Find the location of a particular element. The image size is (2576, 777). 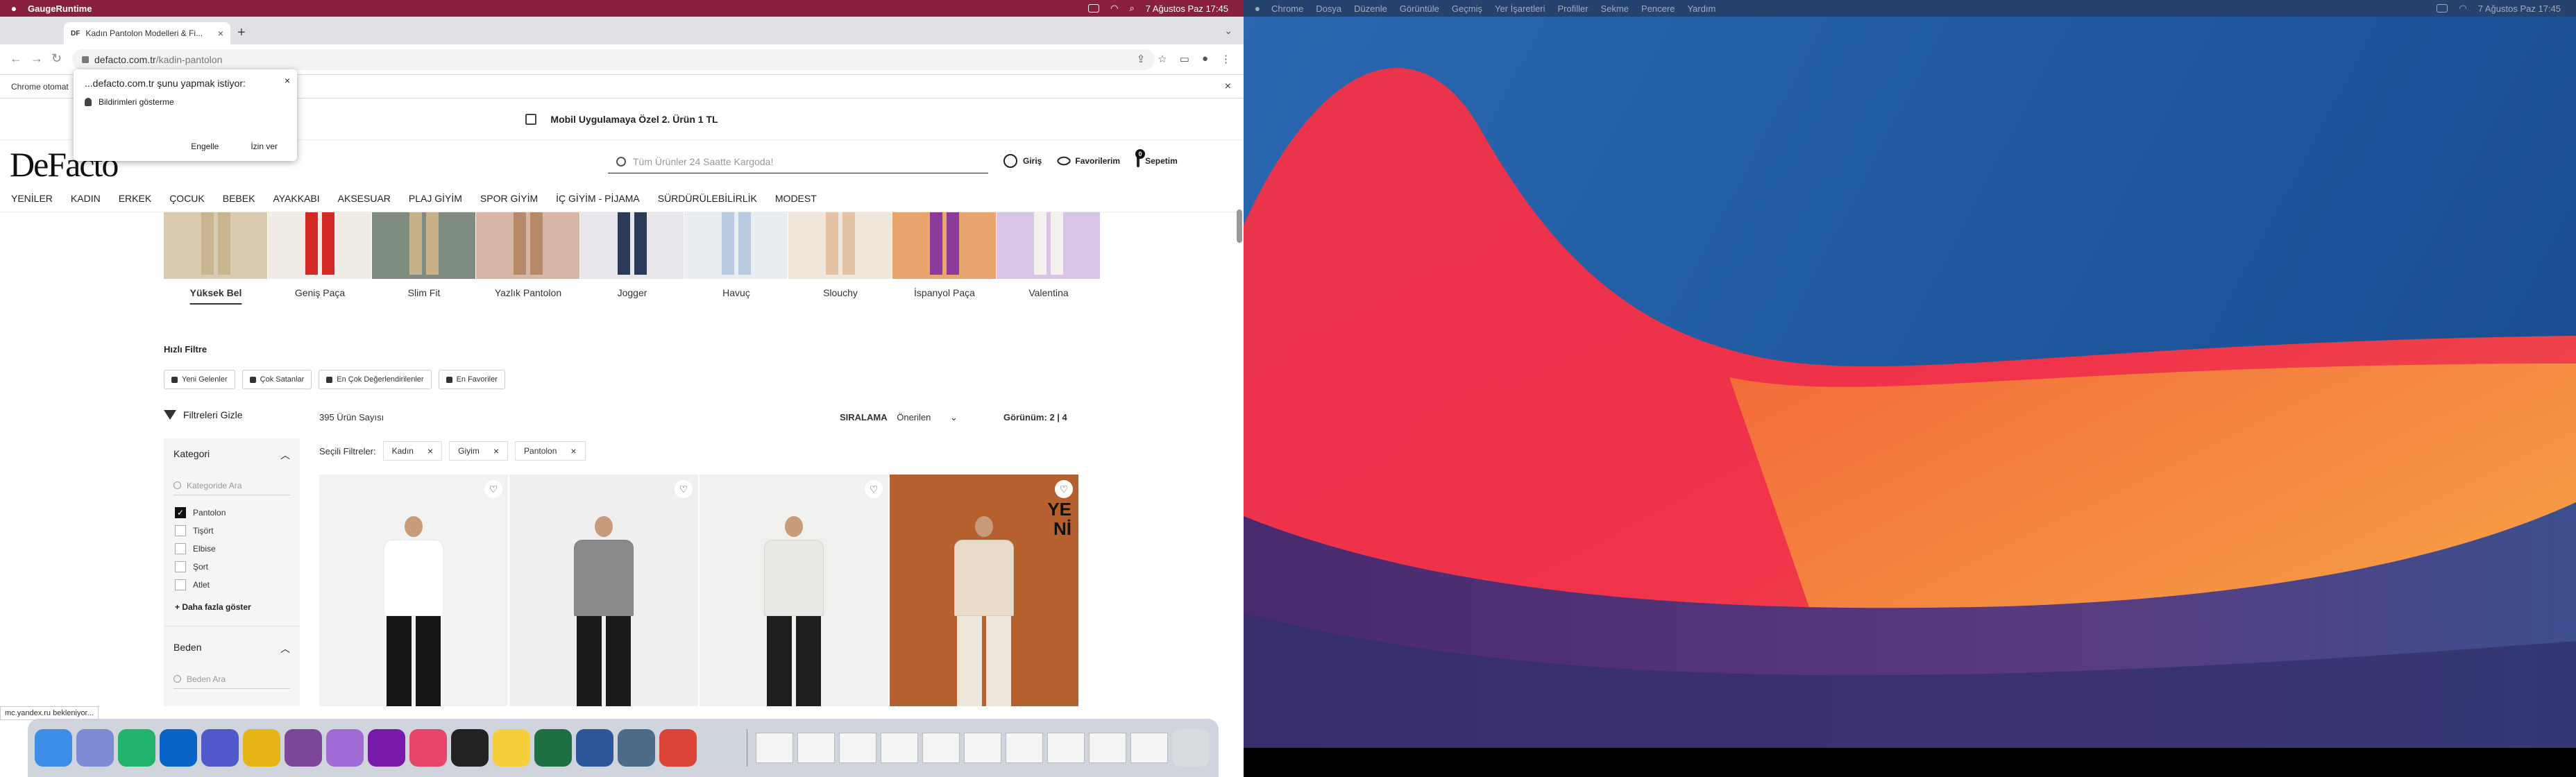

nav-item: AKSESUAR is located at coordinates (364, 198).